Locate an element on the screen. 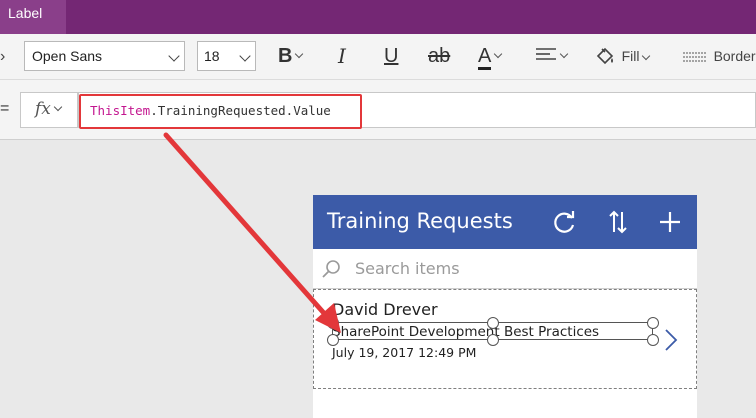  app-header: Training Requests is located at coordinates (505, 222).